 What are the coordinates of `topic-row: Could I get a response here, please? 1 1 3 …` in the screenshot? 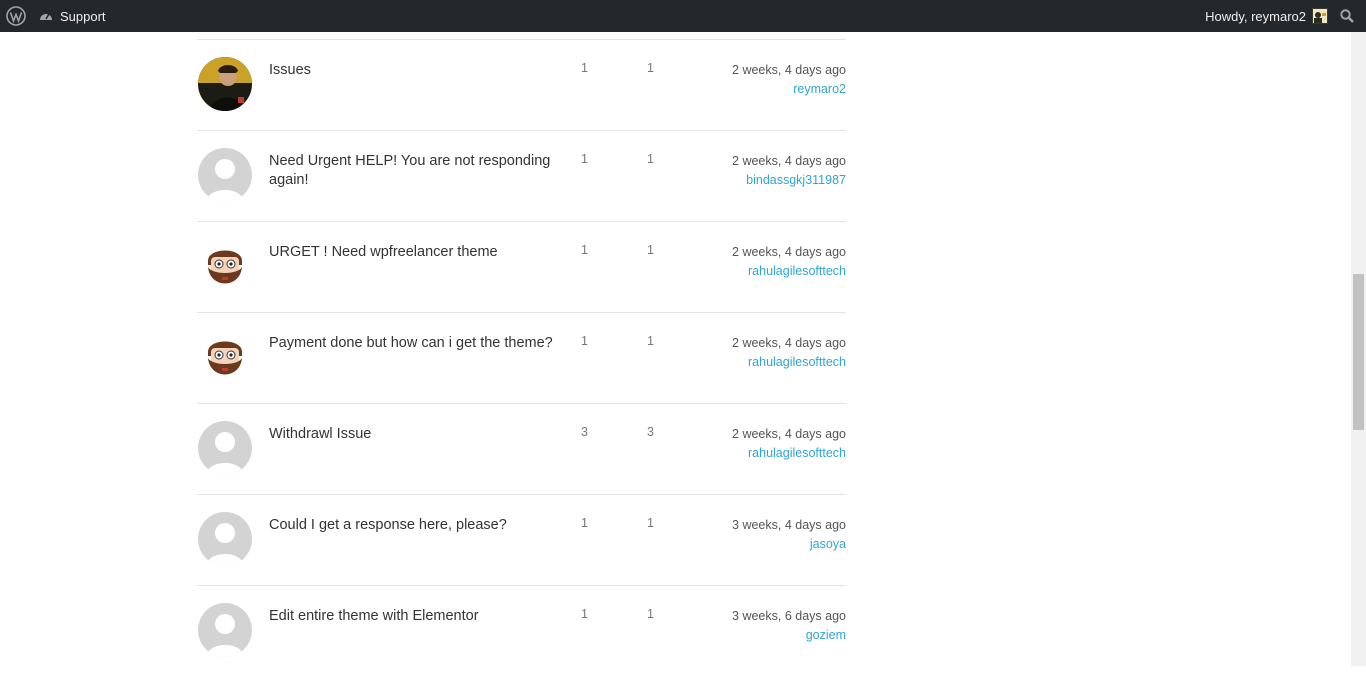 It's located at (521, 539).